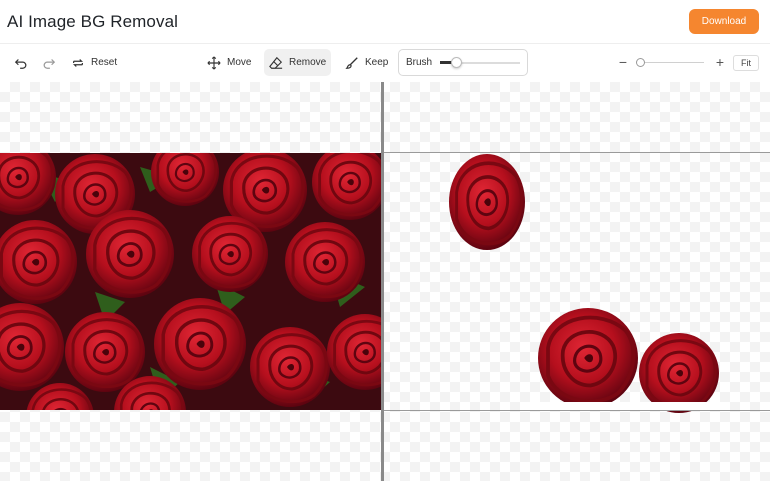 This screenshot has height=481, width=770. I want to click on reset-icon, so click(78, 62).